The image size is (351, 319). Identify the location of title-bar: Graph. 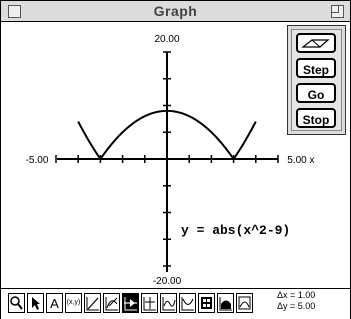
(175, 11).